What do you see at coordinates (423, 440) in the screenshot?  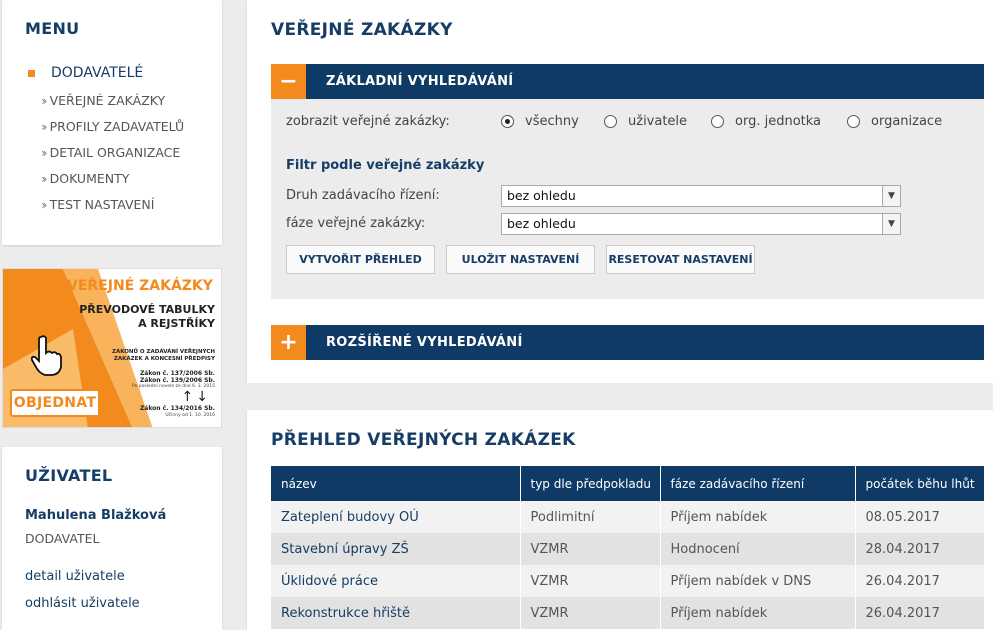 I see `overview-title: PŘEHLED VEŘEJNÝCH ZAKÁZEK` at bounding box center [423, 440].